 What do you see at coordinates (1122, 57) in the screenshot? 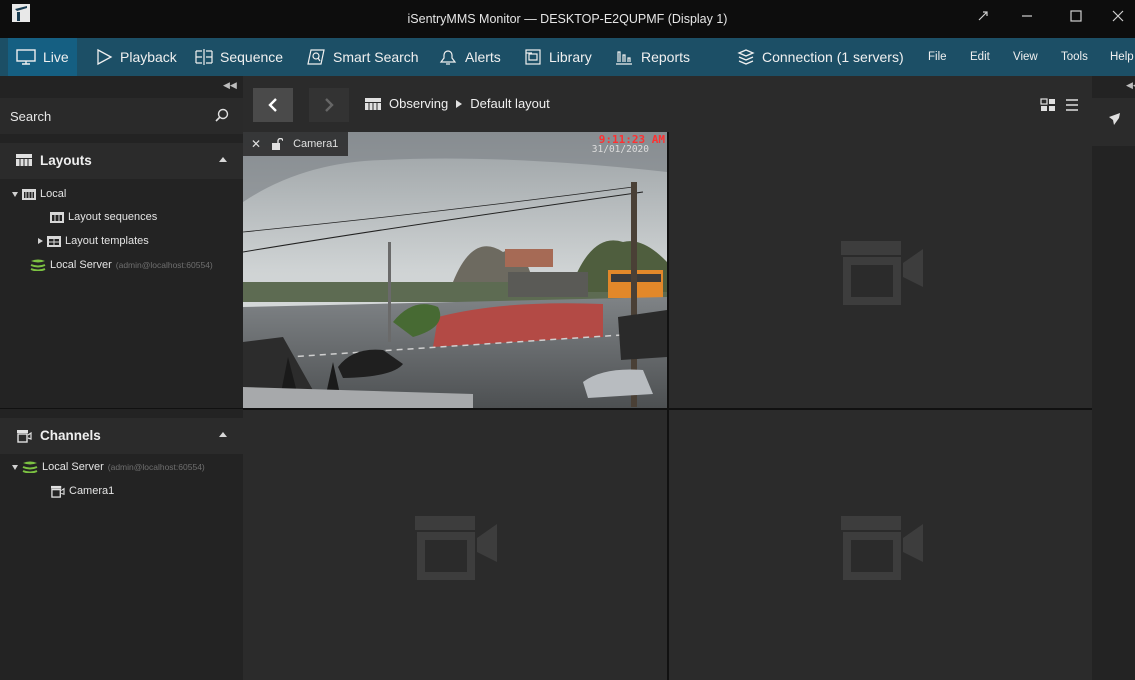
I see `menu-help: Help` at bounding box center [1122, 57].